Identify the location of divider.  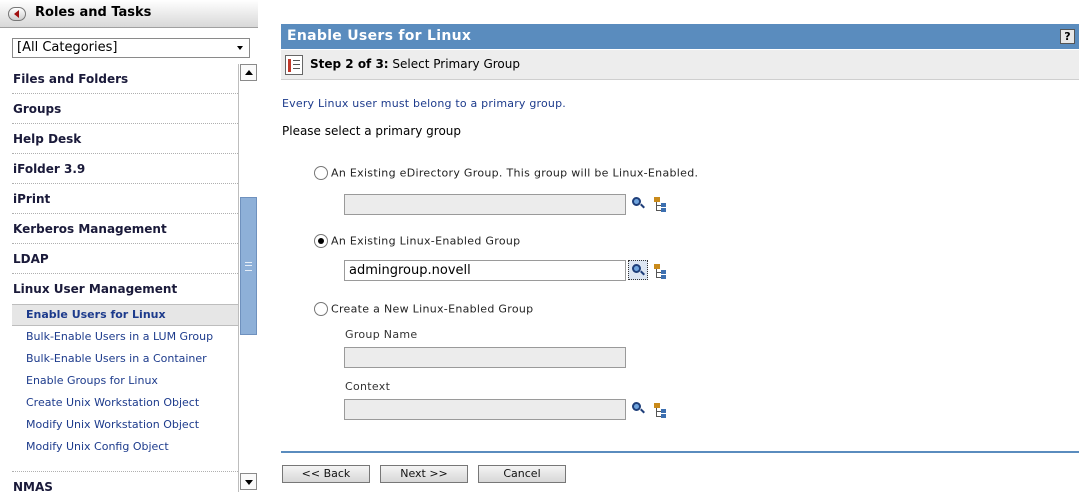
(125, 465).